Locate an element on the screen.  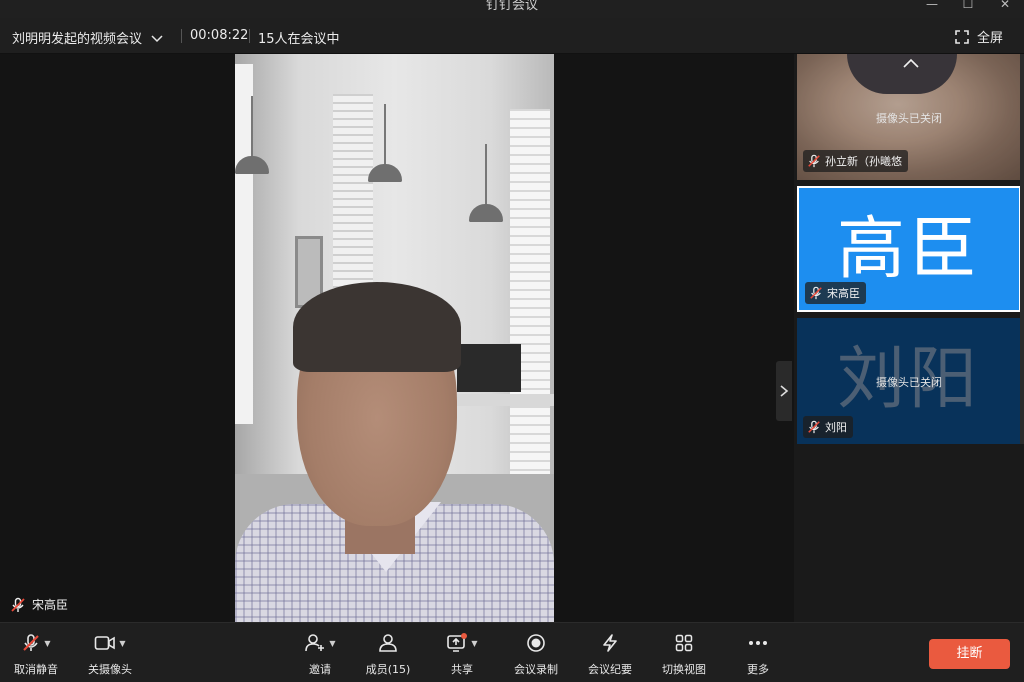
hangup-button: 挂断 is located at coordinates (969, 654).